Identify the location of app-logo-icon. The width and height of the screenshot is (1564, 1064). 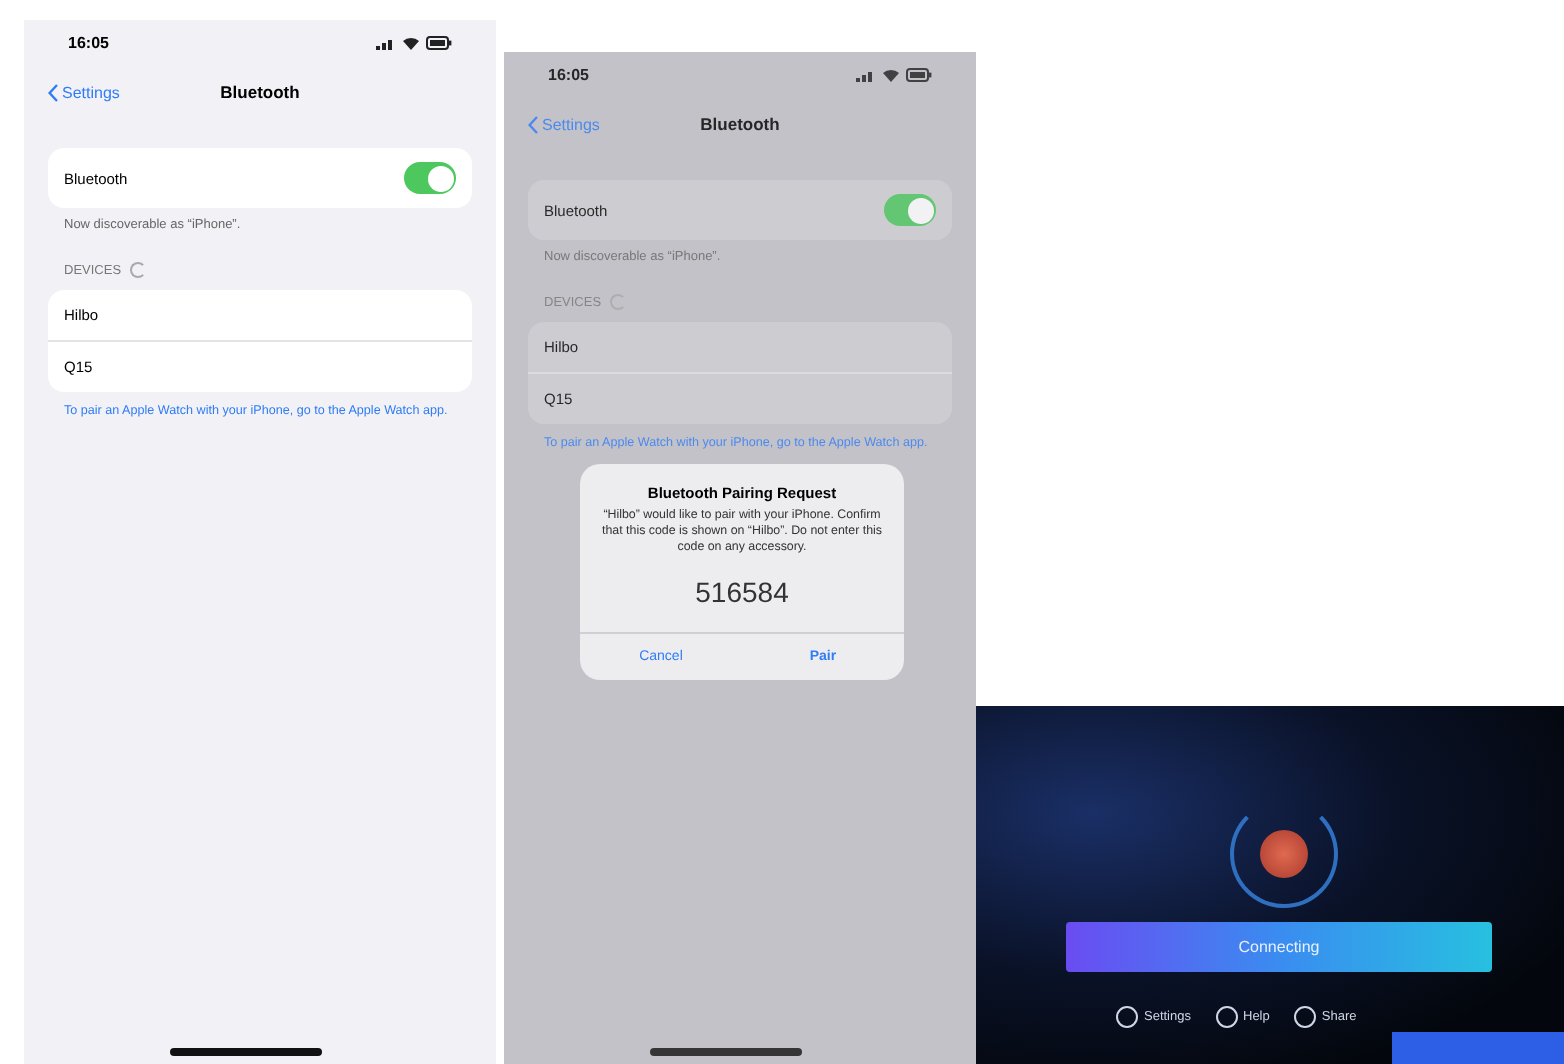
(1284, 854).